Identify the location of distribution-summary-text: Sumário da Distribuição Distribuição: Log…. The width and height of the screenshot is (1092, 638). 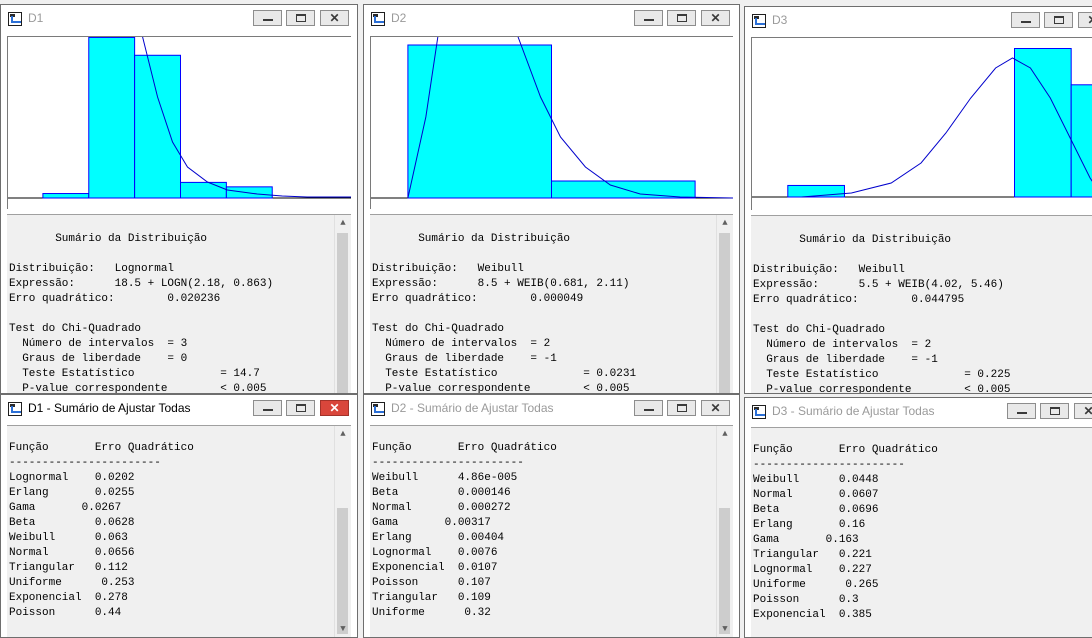
(179, 303).